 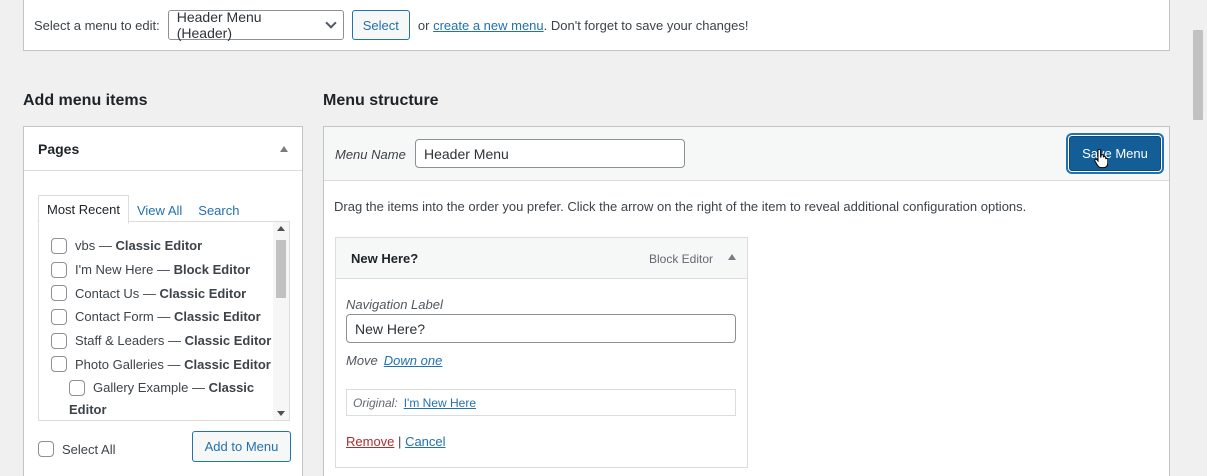 What do you see at coordinates (746, 154) in the screenshot?
I see `menu-header: Menu Name Header Menu Save Menu` at bounding box center [746, 154].